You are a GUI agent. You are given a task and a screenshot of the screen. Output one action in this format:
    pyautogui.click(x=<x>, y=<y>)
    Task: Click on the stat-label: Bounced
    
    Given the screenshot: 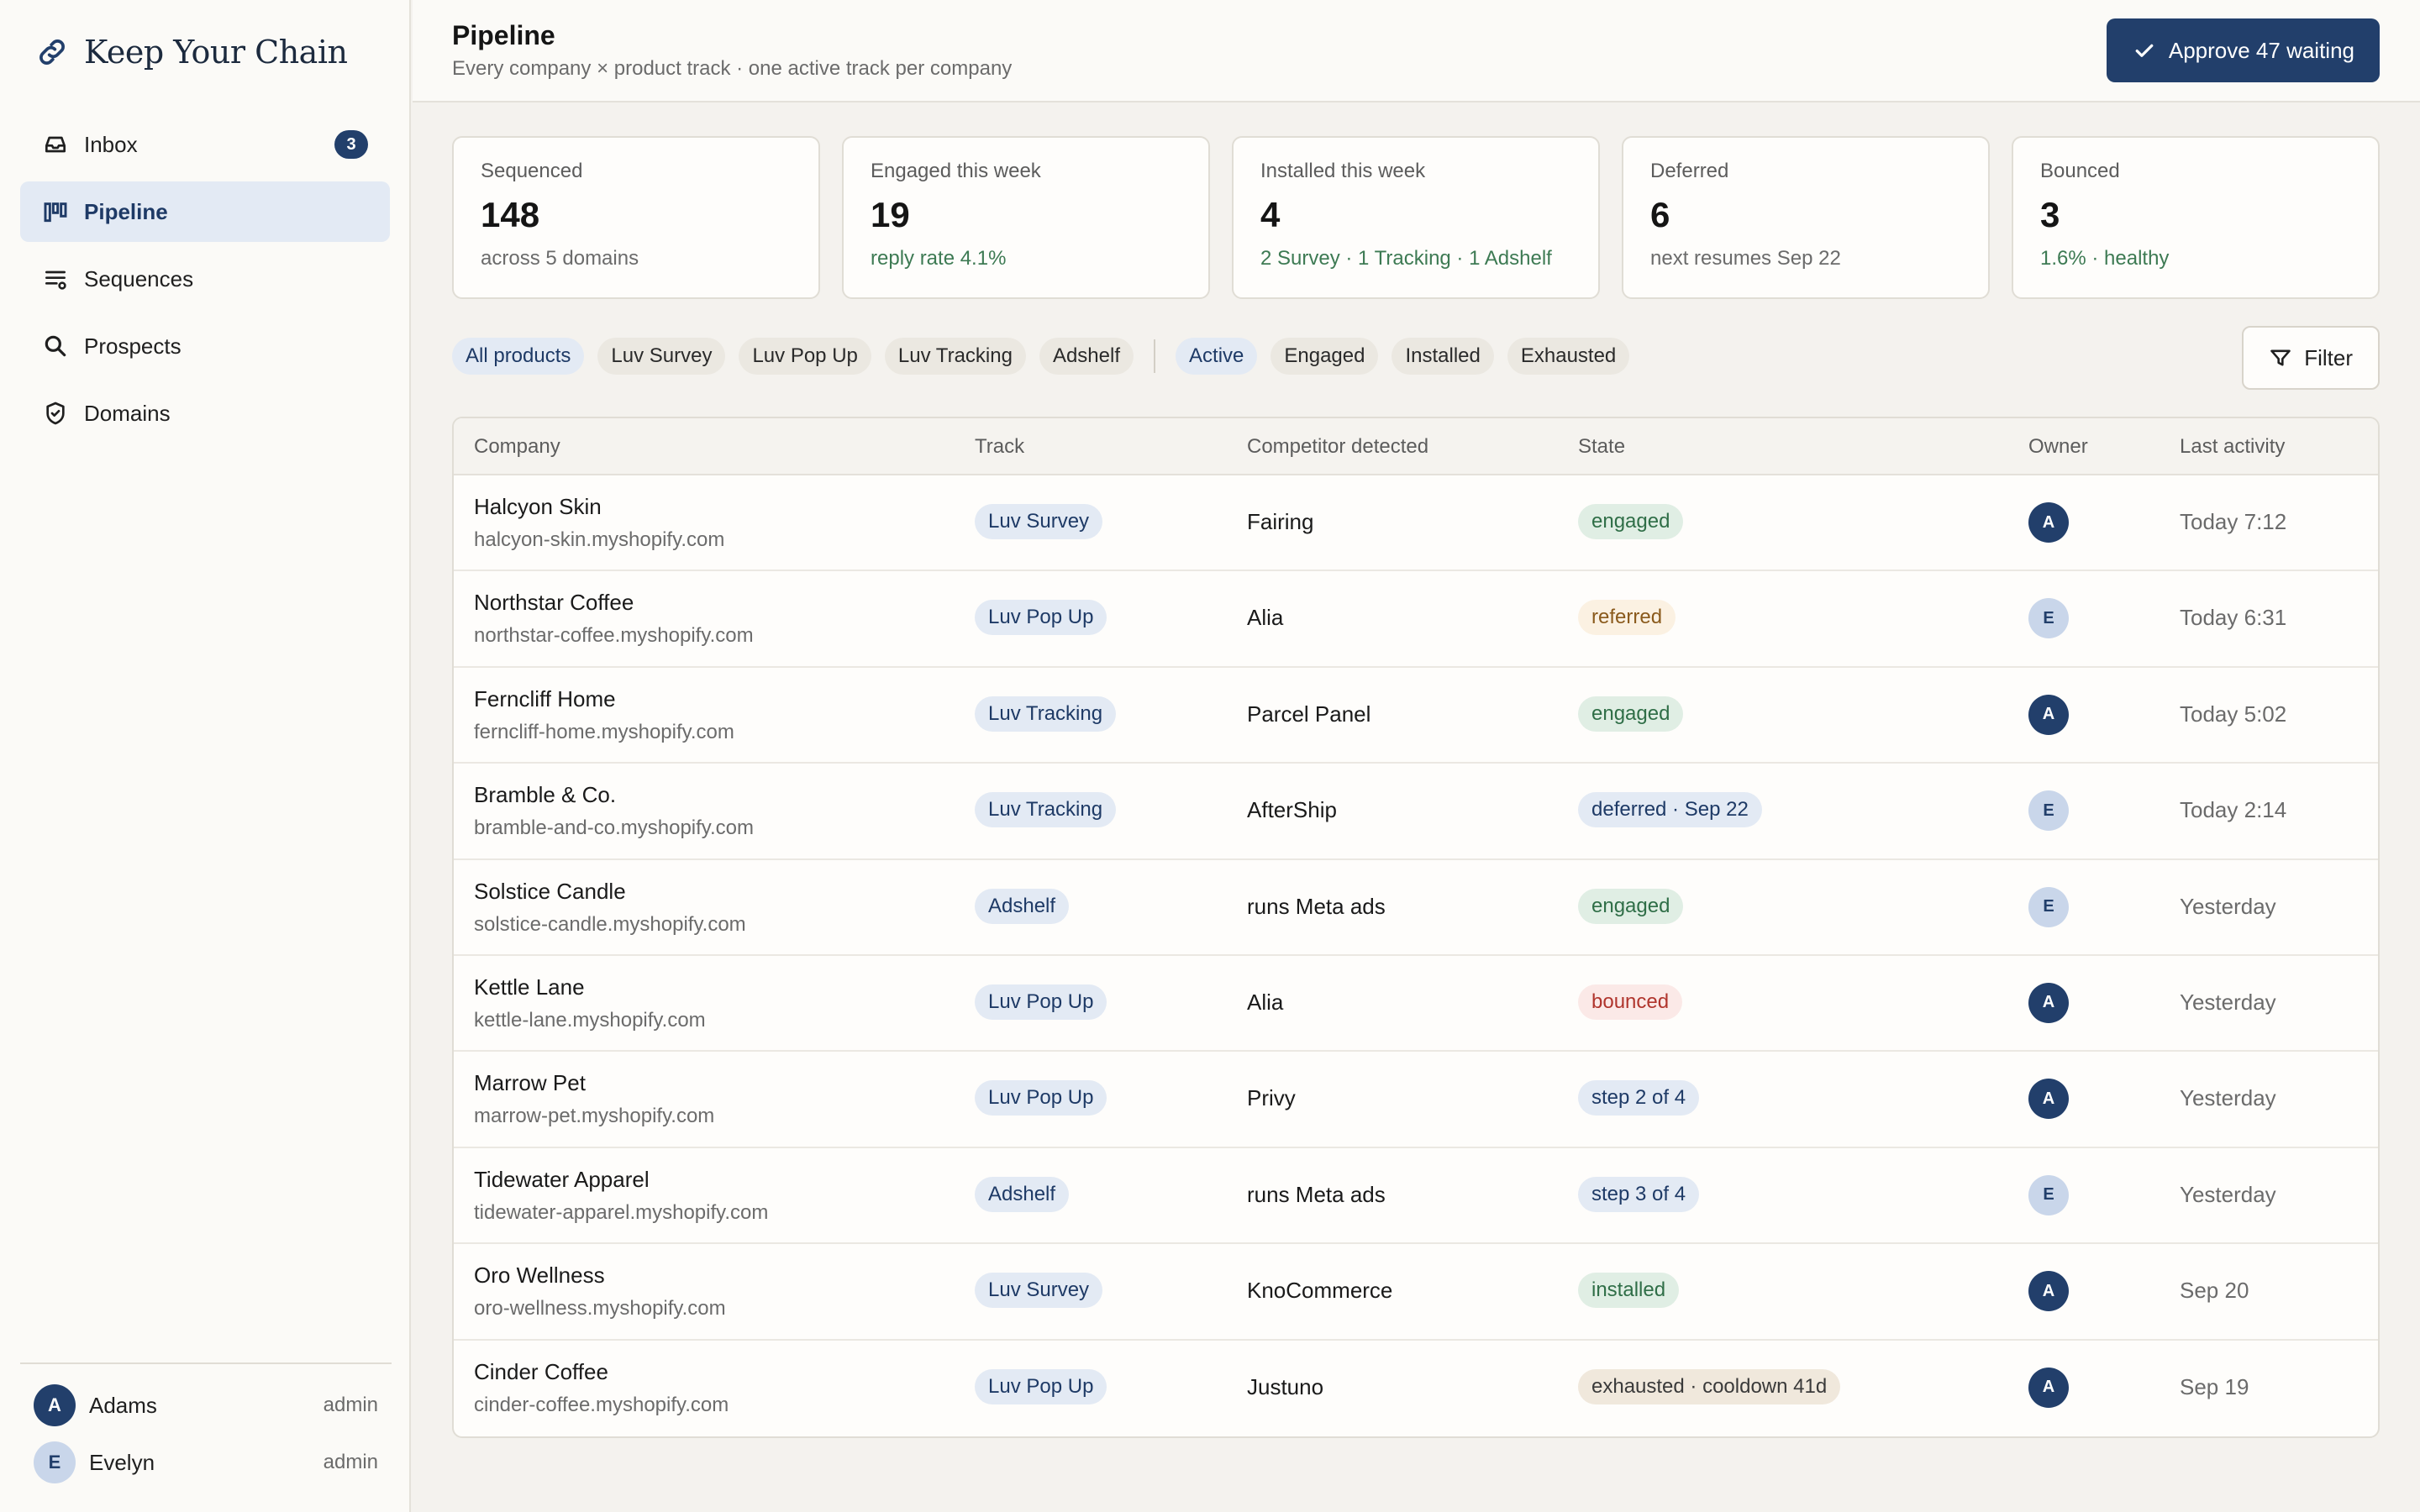 What is the action you would take?
    pyautogui.click(x=2080, y=171)
    